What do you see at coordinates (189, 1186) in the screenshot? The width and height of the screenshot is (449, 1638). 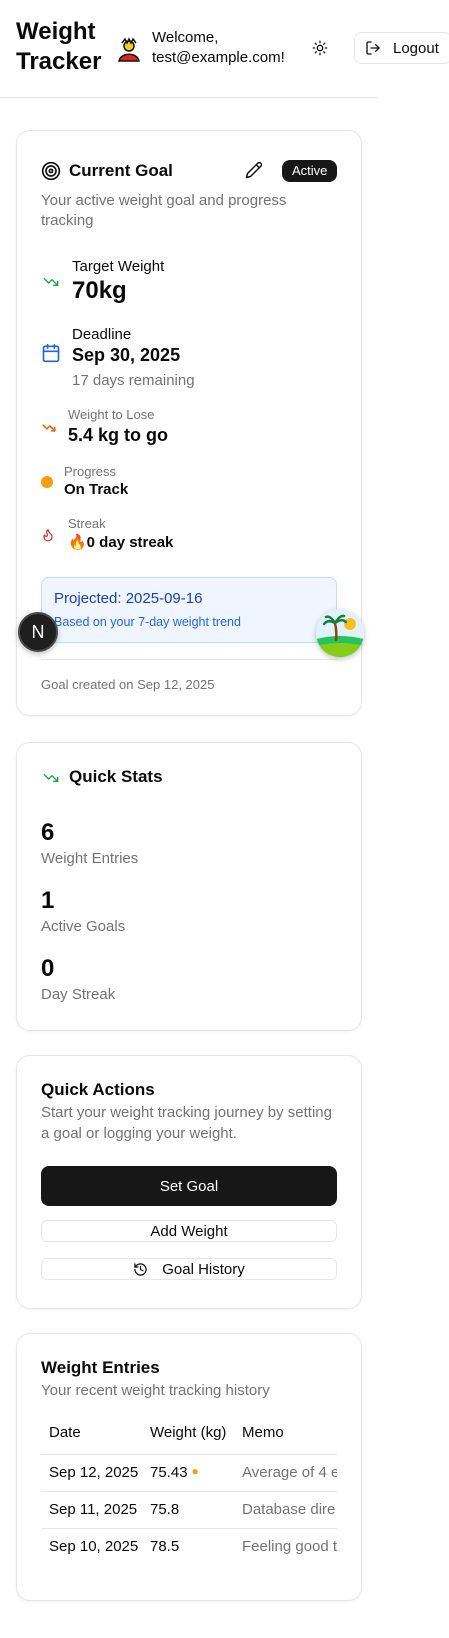 I see `set-goal-button: Set Goal` at bounding box center [189, 1186].